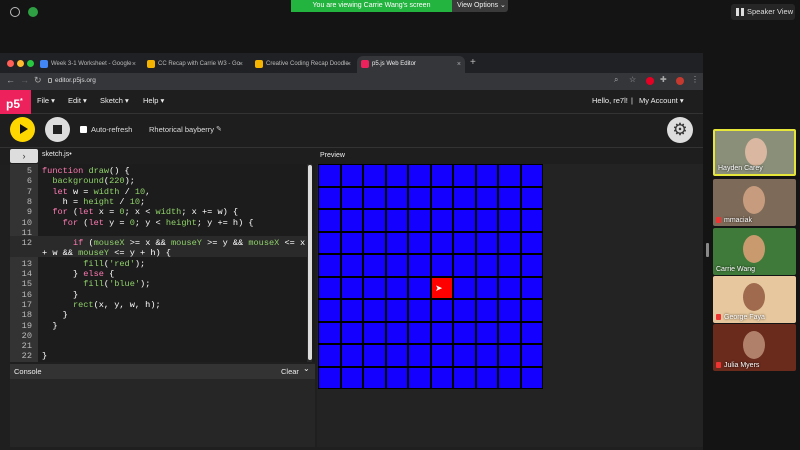  I want to click on menu-help: Help ▾, so click(153, 100).